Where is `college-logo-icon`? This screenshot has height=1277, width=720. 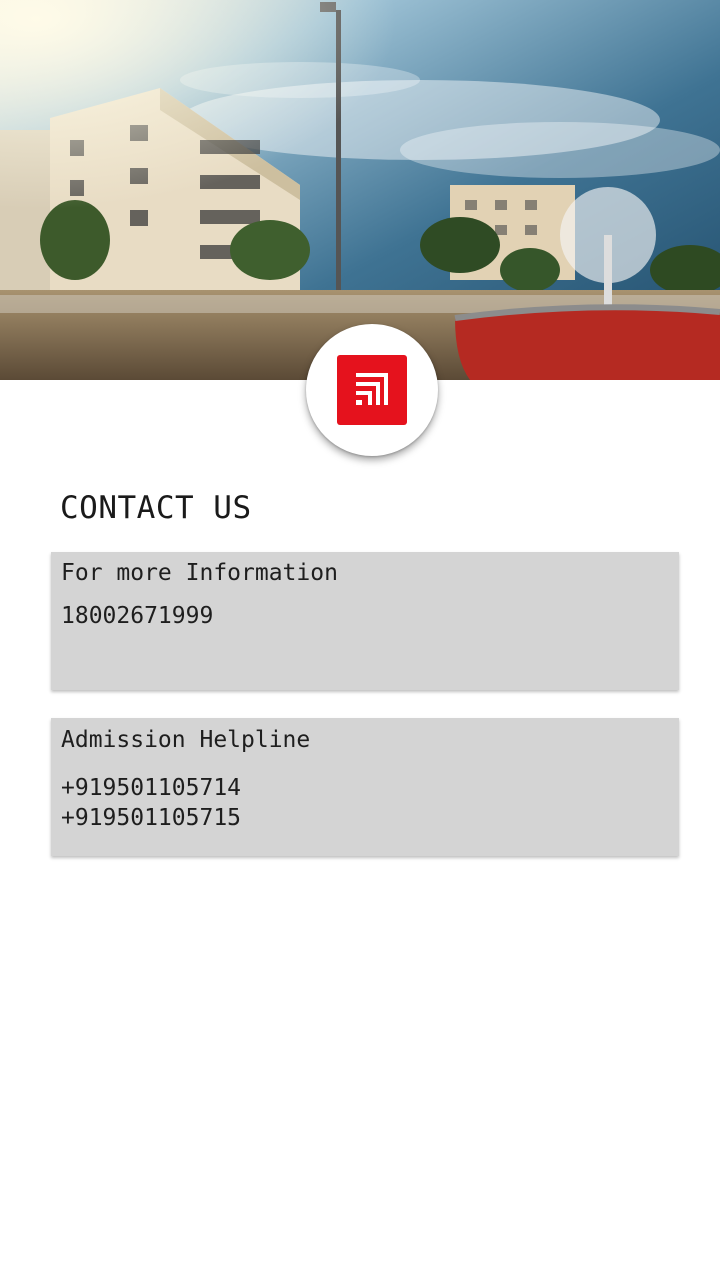
college-logo-icon is located at coordinates (372, 390).